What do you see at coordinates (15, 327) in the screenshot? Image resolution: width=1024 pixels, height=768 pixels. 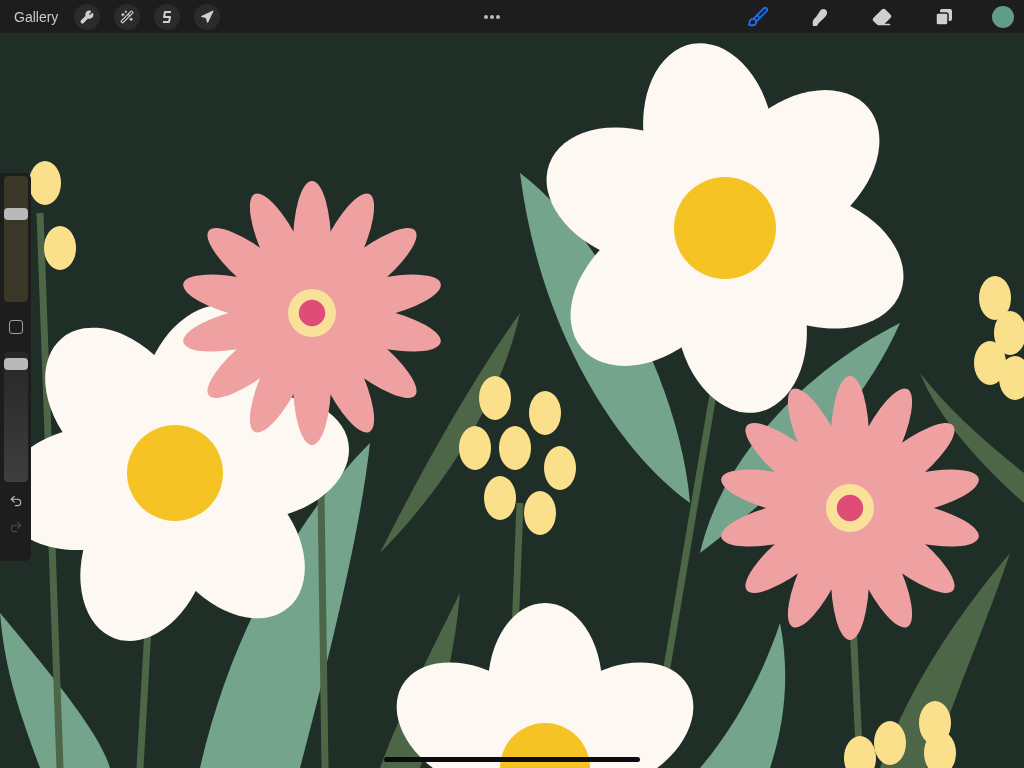 I see `modify-button` at bounding box center [15, 327].